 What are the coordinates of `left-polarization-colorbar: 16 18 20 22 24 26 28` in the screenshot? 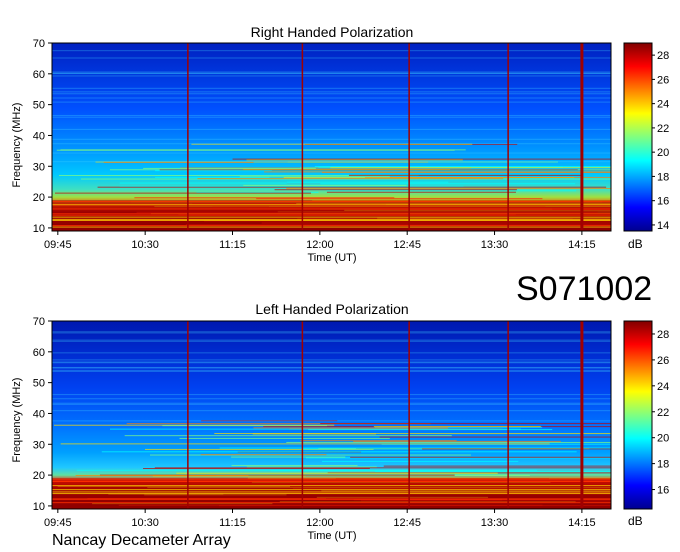 It's located at (646, 415).